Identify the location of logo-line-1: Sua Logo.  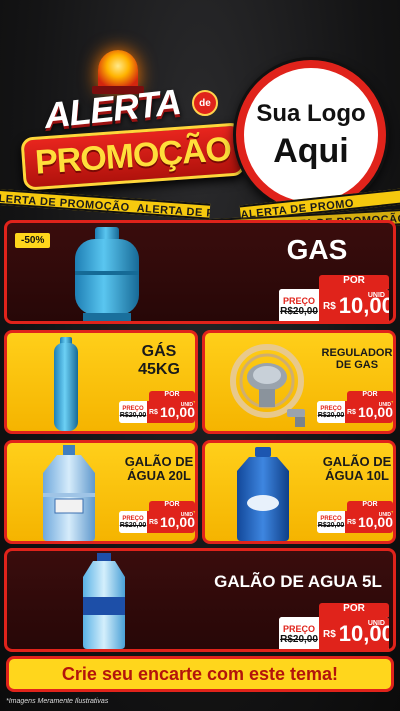
(311, 113).